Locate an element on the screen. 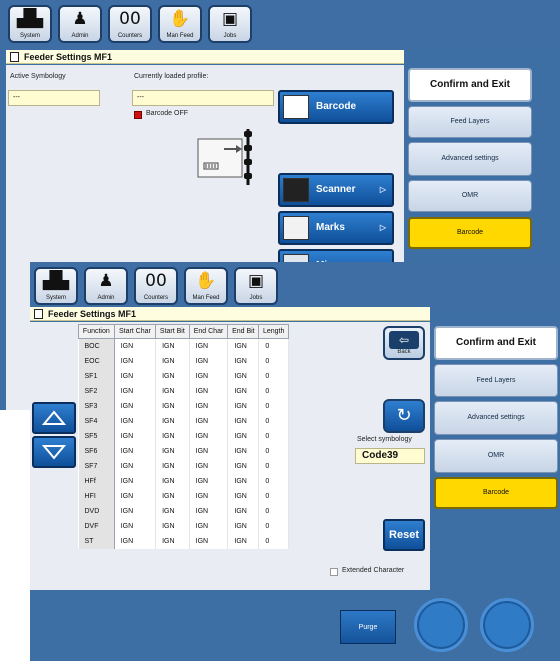 The image size is (560, 661). table-row: ST IGN IGN IGN IGN 0 is located at coordinates (183, 541).